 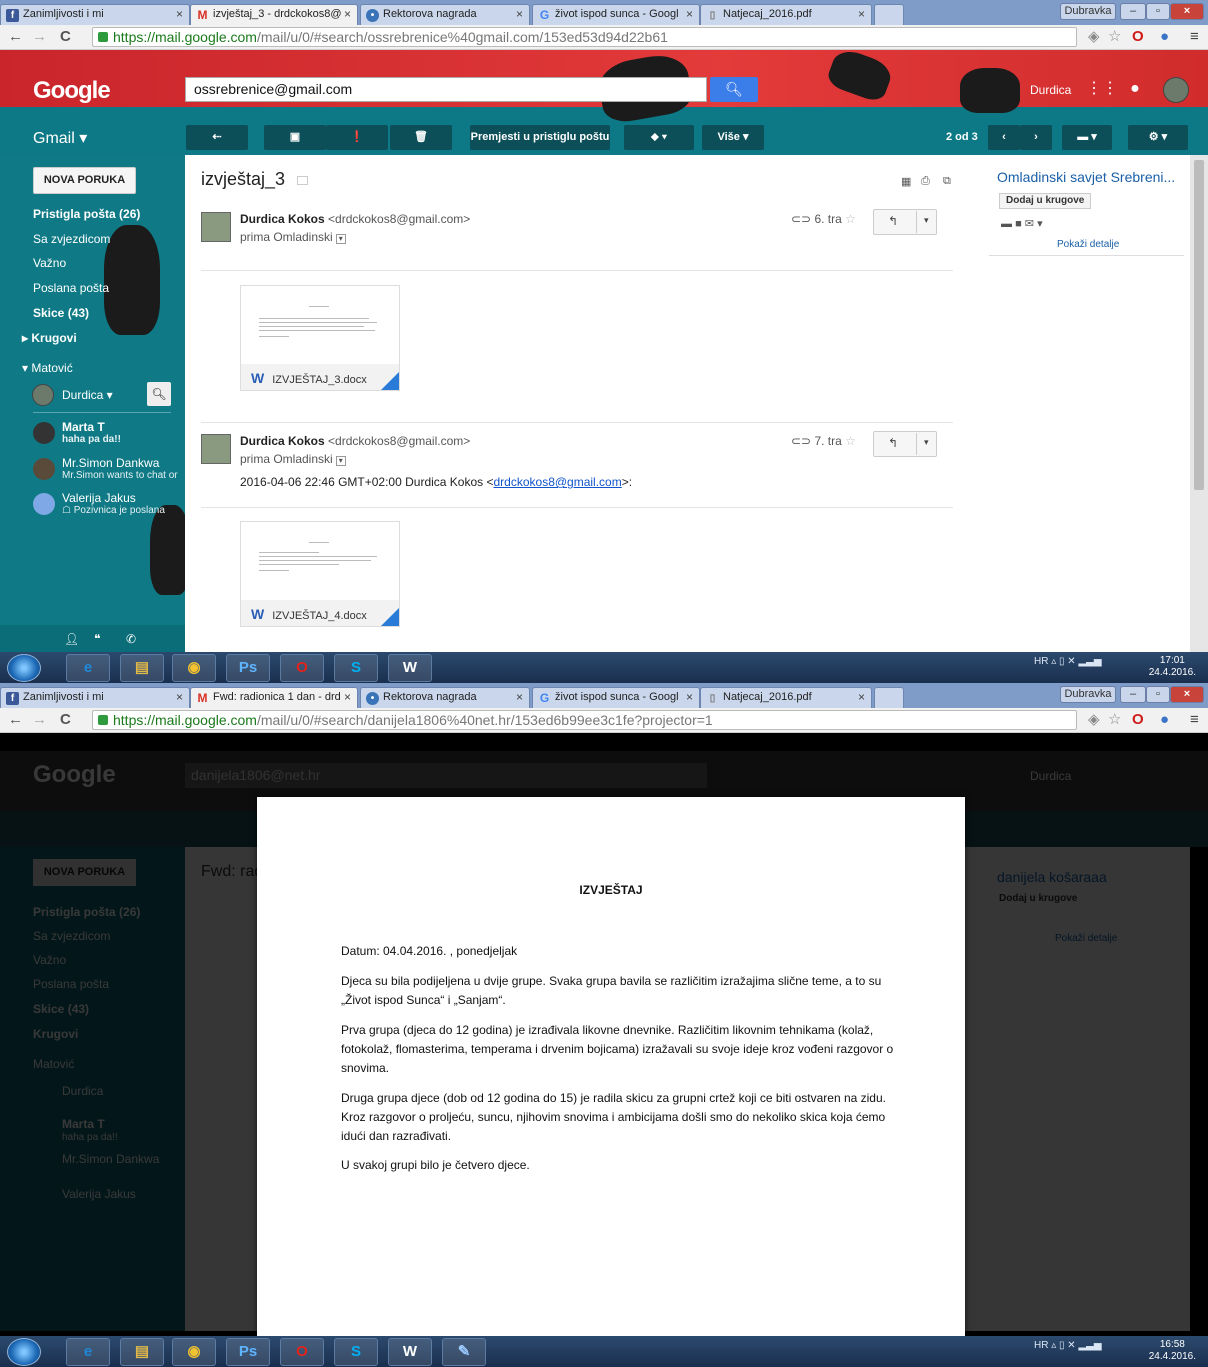 What do you see at coordinates (97, 639) in the screenshot?
I see `hangouts-icon: ❝` at bounding box center [97, 639].